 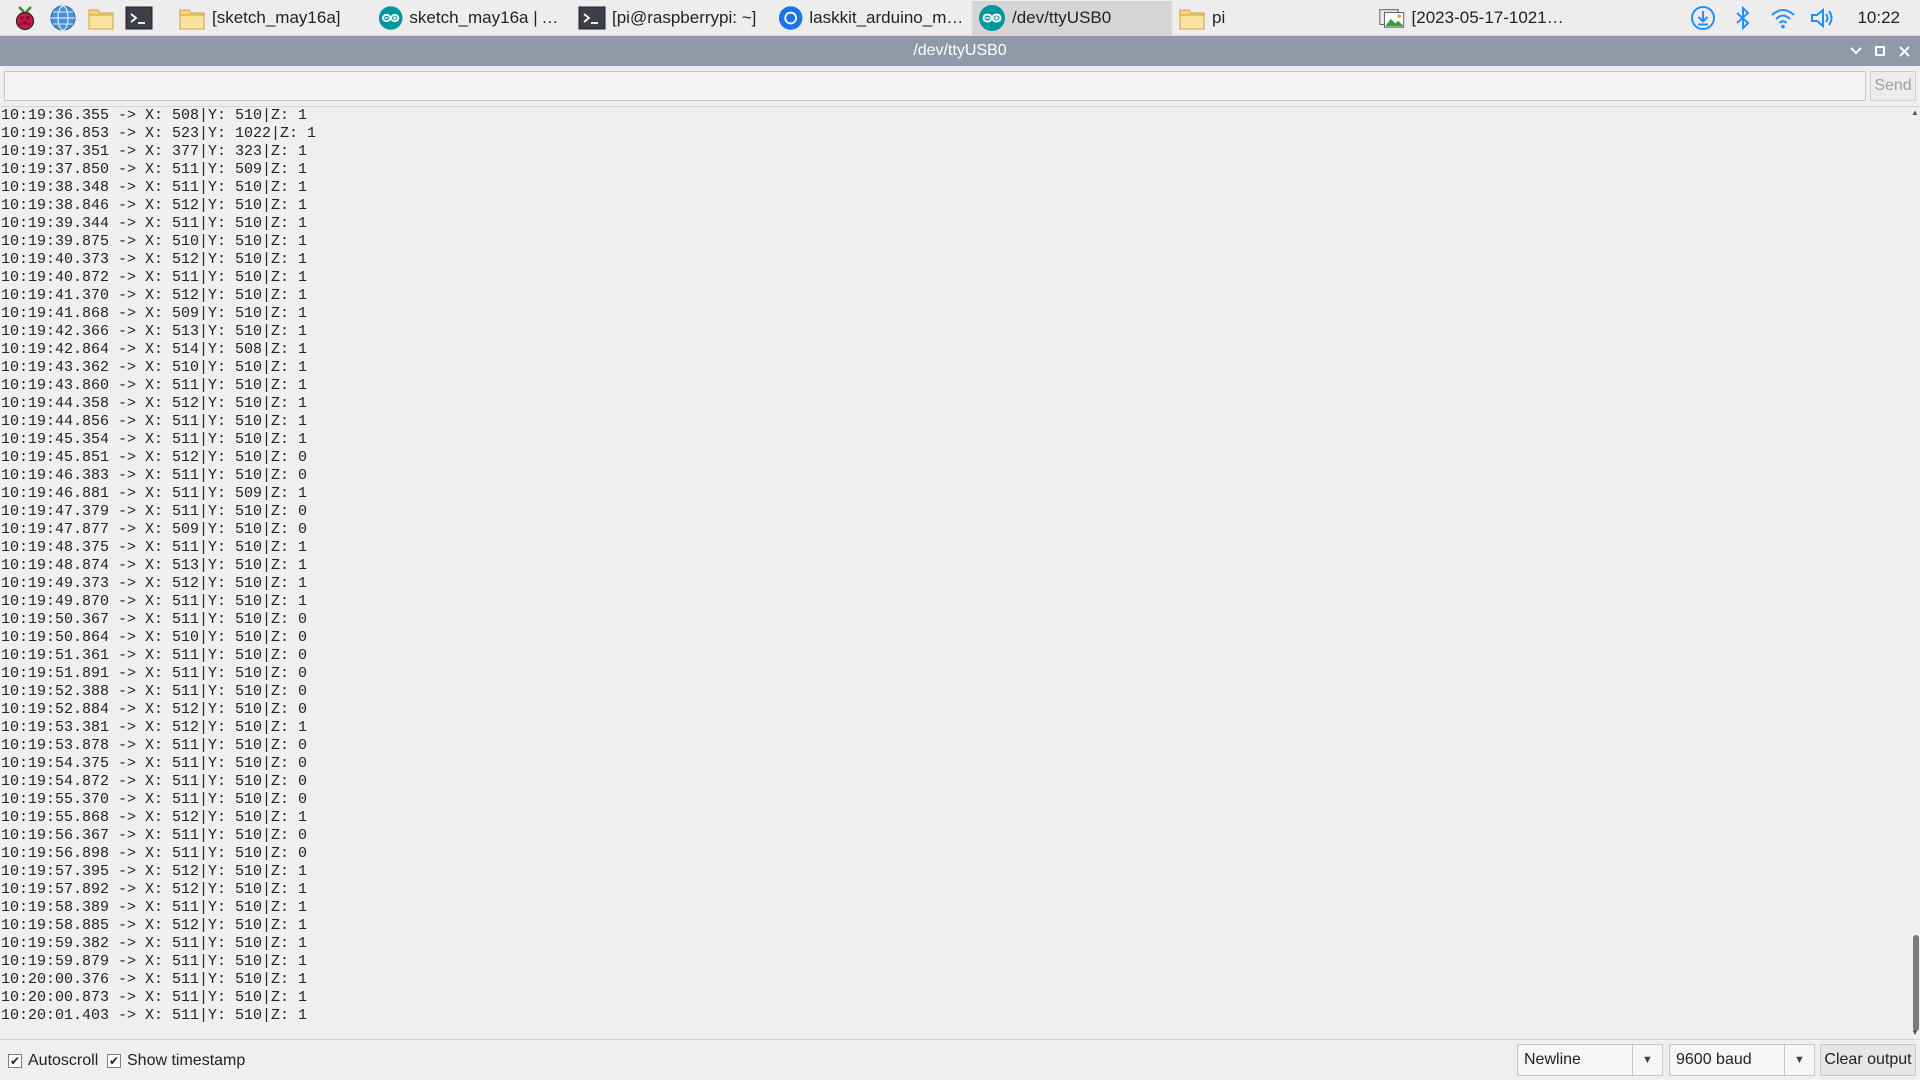 I want to click on file-manager-icon, so click(x=101, y=19).